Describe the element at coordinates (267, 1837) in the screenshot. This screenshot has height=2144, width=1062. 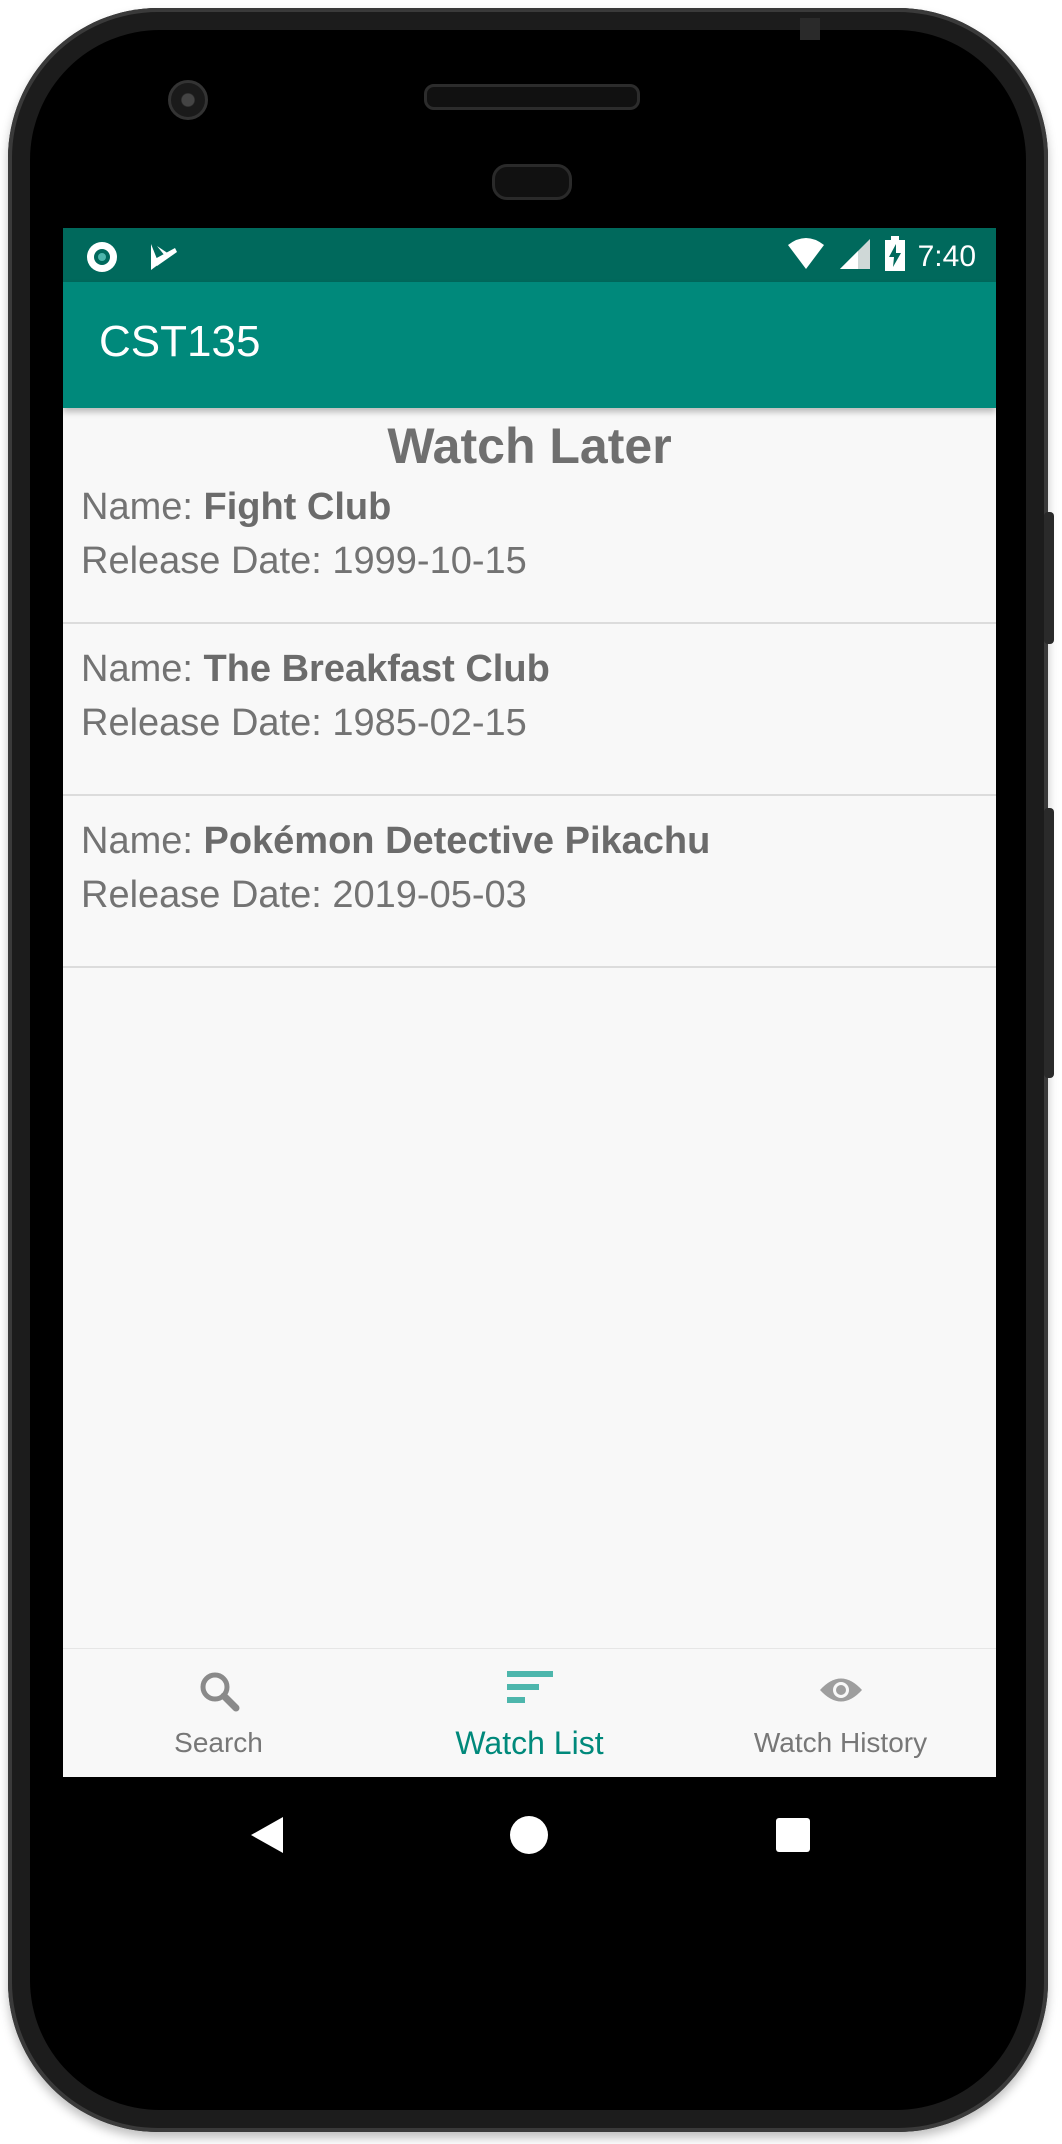
I see `back-icon` at that location.